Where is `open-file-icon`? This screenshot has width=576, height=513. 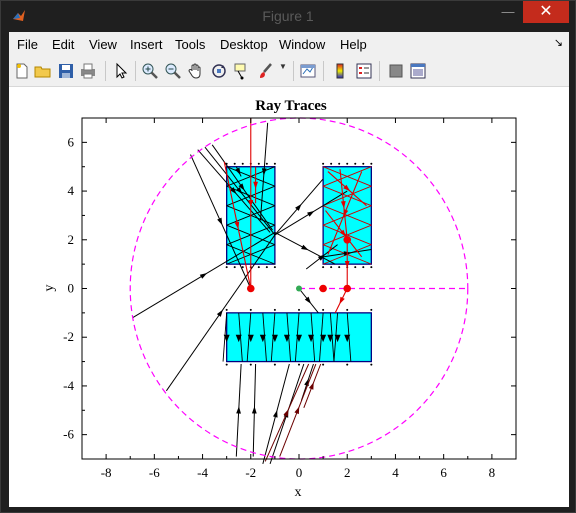 open-file-icon is located at coordinates (43, 71).